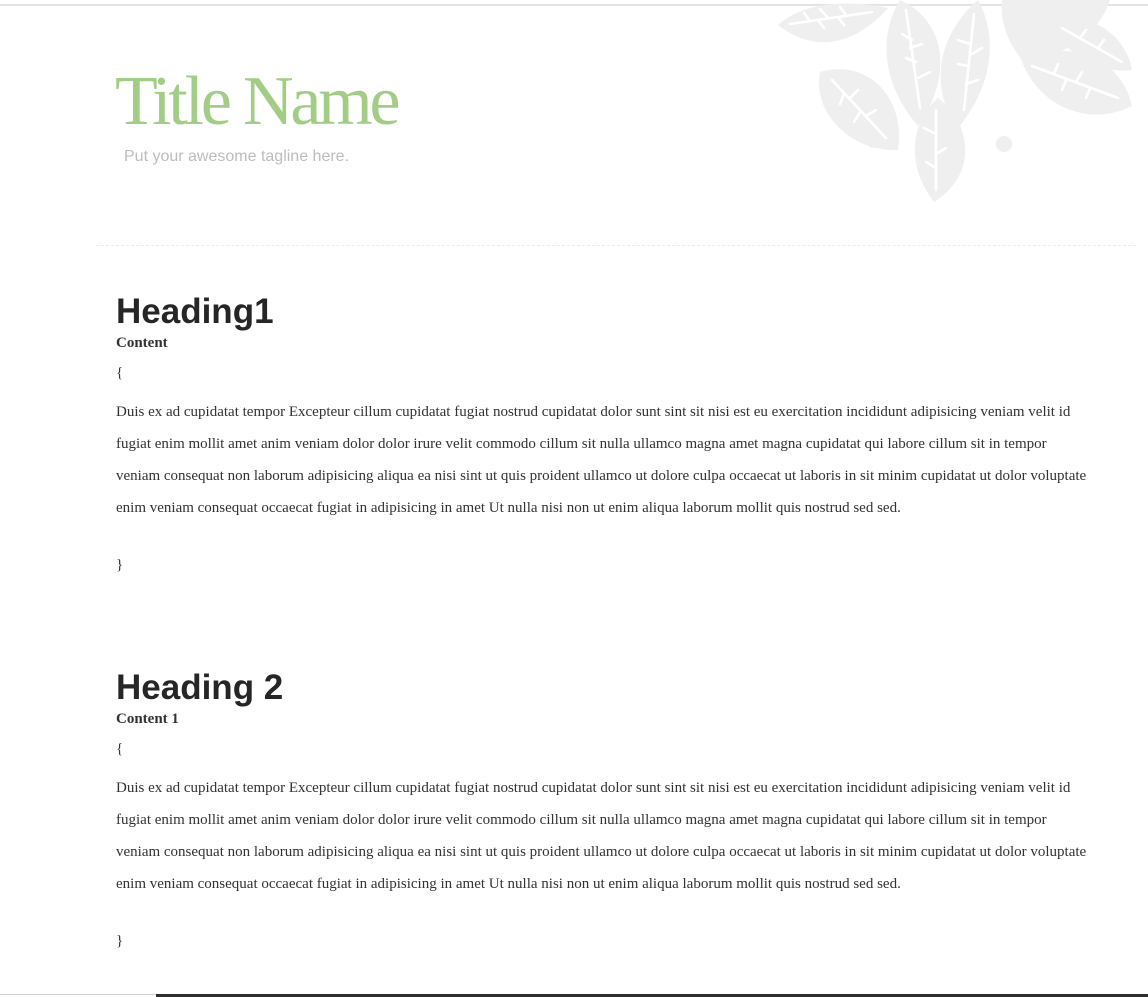  Describe the element at coordinates (616, 245) in the screenshot. I see `header-divider` at that location.